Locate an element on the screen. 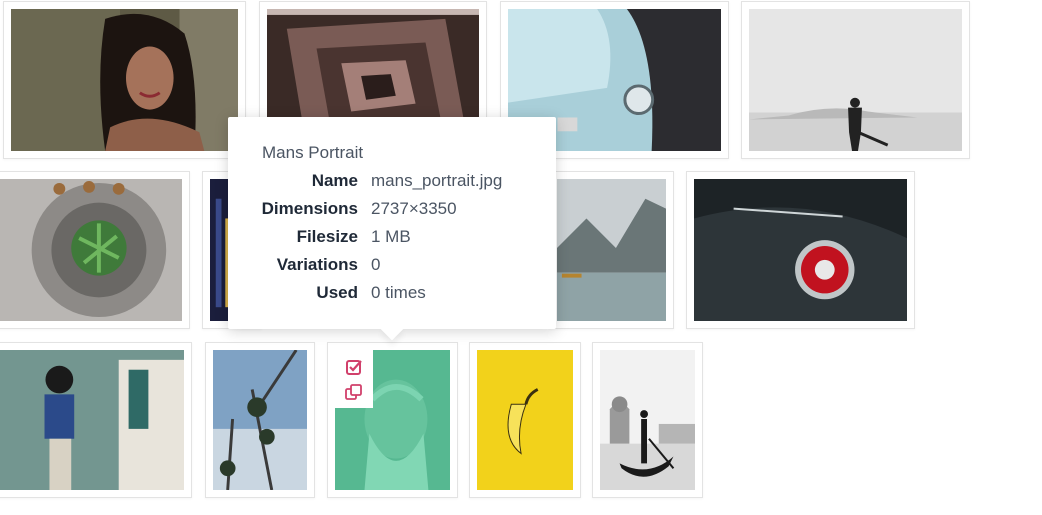 Image resolution: width=1042 pixels, height=515 pixels. tooltip-row-used: Used 0 times is located at coordinates (392, 295).